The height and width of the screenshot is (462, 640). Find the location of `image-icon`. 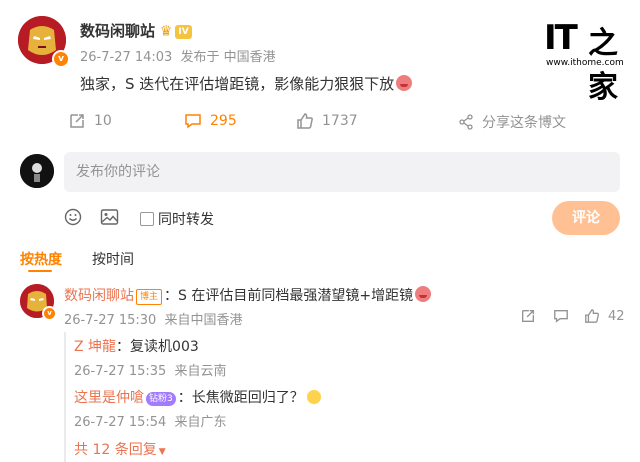

image-icon is located at coordinates (109, 217).